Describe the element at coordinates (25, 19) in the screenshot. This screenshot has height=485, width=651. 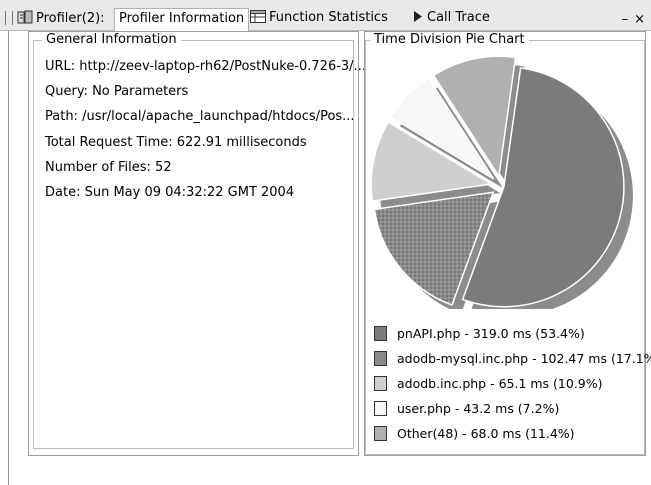
I see `profiler-icon` at that location.